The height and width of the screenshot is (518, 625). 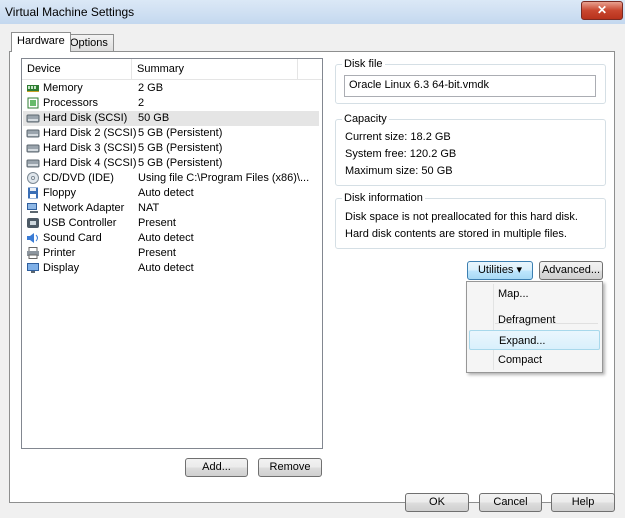 I want to click on device-row-hard-disk-3: Hard Disk 3 (SCSI) 5 GB (Persistent), so click(x=171, y=148).